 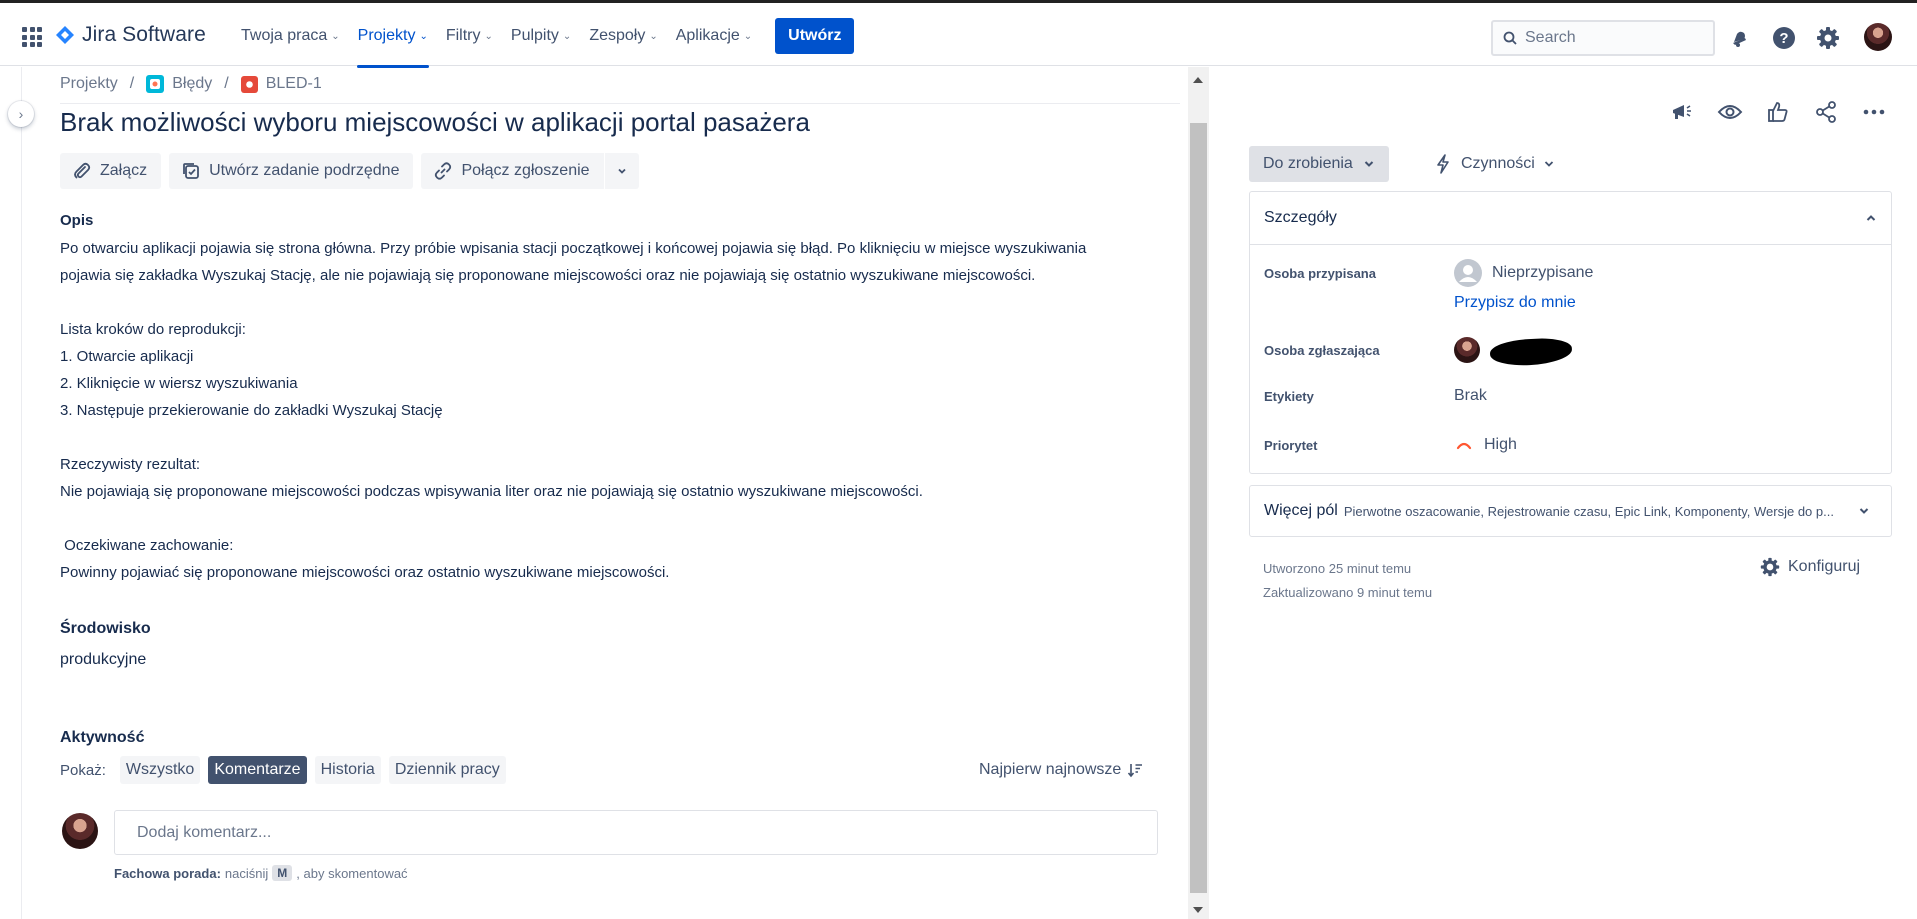 What do you see at coordinates (525, 170) in the screenshot?
I see `link-issue-label: Połącz zgłoszenie` at bounding box center [525, 170].